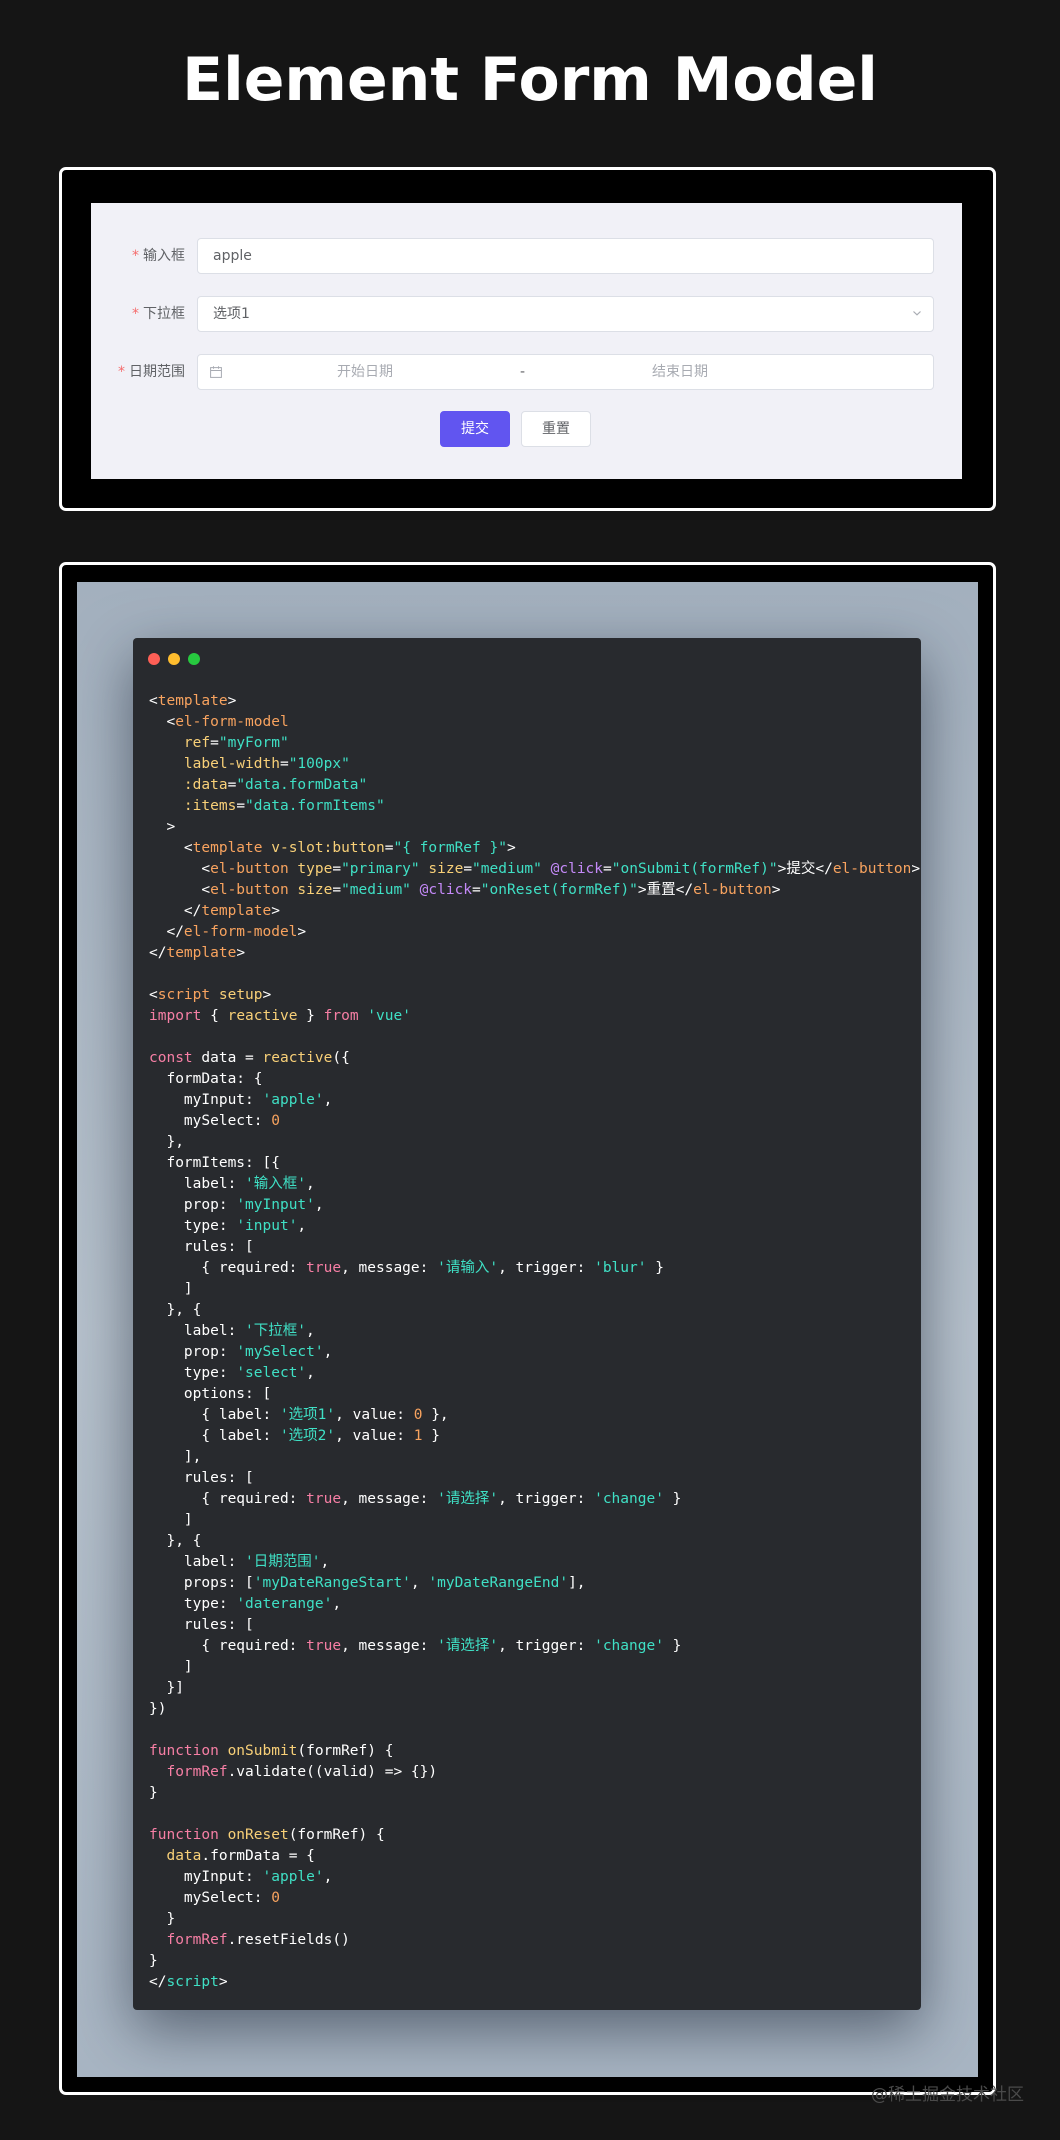 The width and height of the screenshot is (1060, 2140). I want to click on required-mark: *, so click(135, 256).